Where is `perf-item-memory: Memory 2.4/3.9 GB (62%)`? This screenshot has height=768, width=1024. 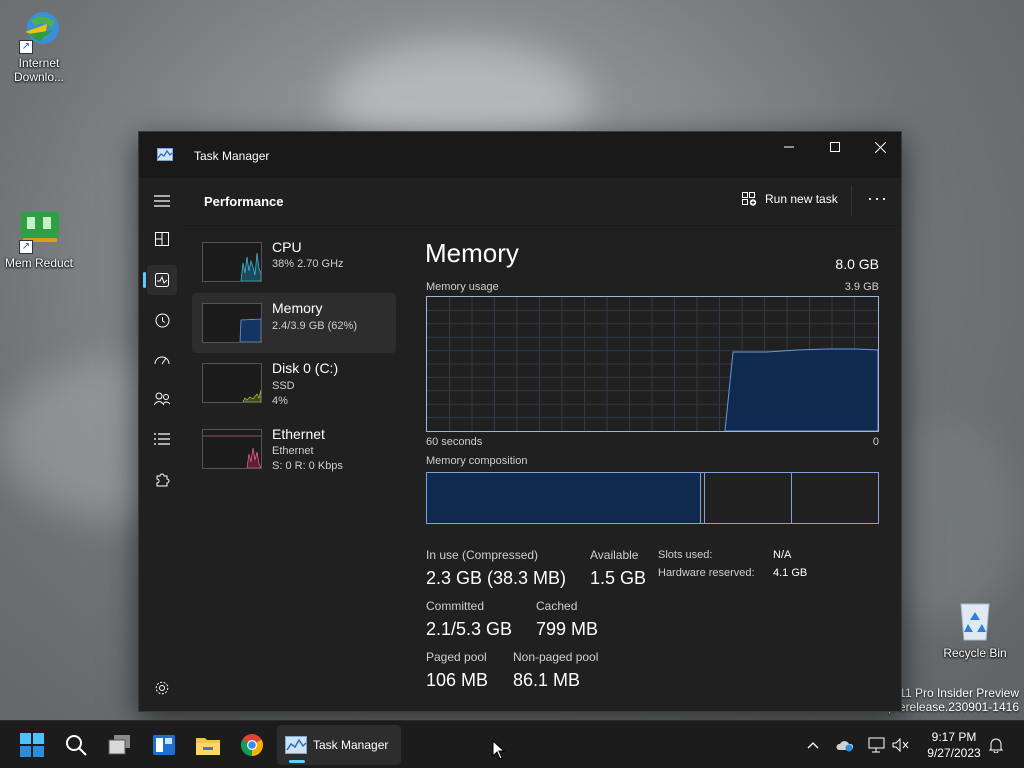
perf-item-memory: Memory 2.4/3.9 GB (62%) is located at coordinates (294, 323).